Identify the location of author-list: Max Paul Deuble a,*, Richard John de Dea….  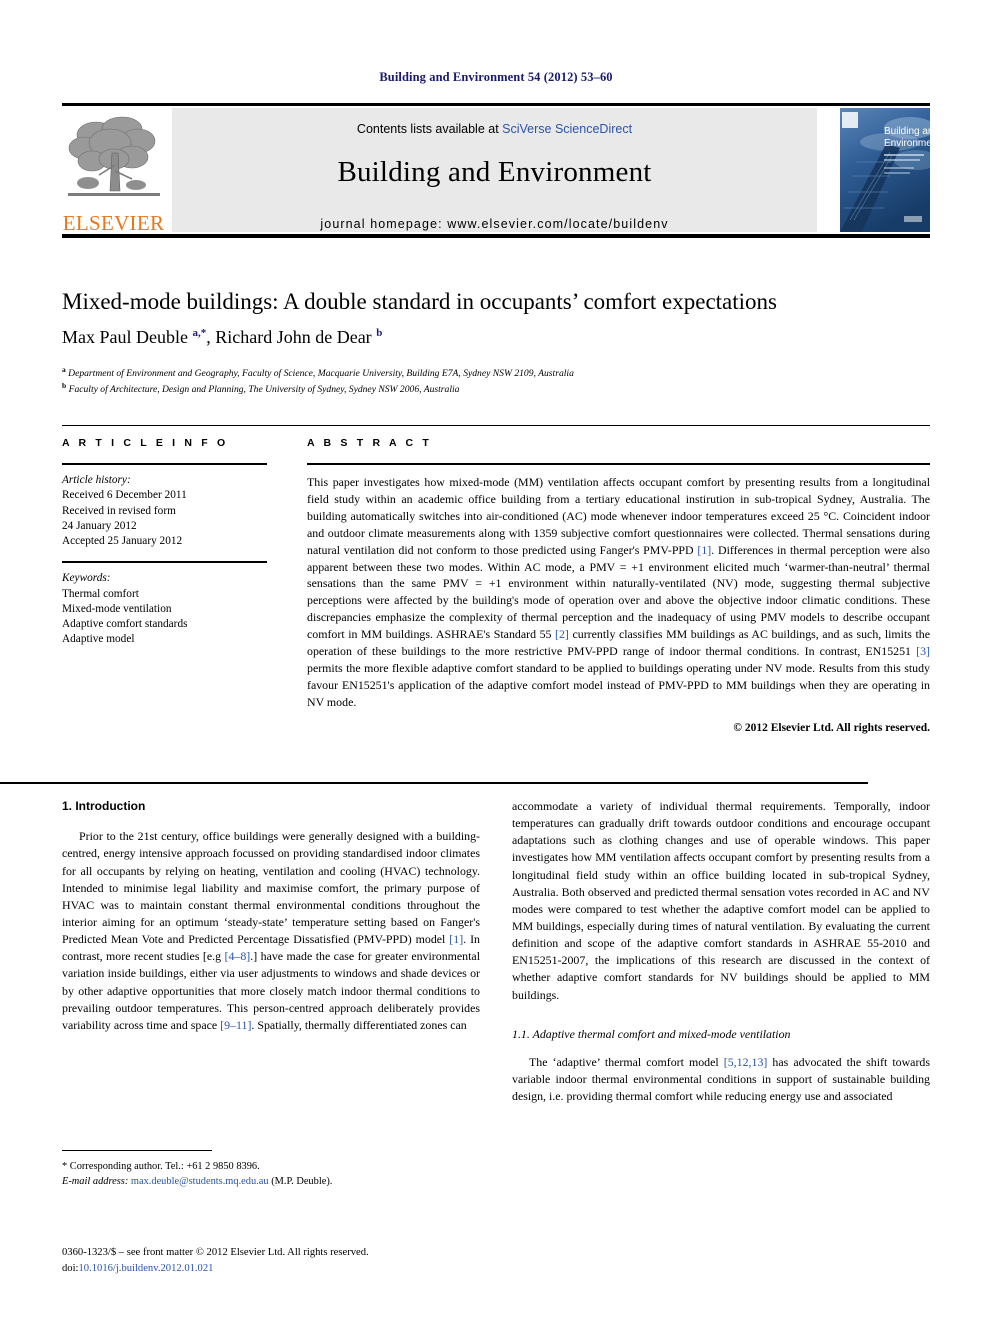
(222, 337).